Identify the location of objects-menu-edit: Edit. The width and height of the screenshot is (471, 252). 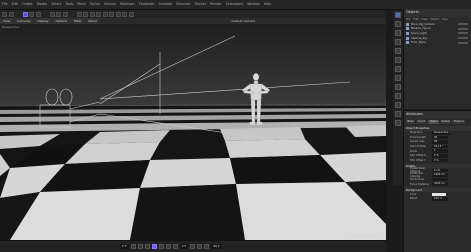
(415, 19).